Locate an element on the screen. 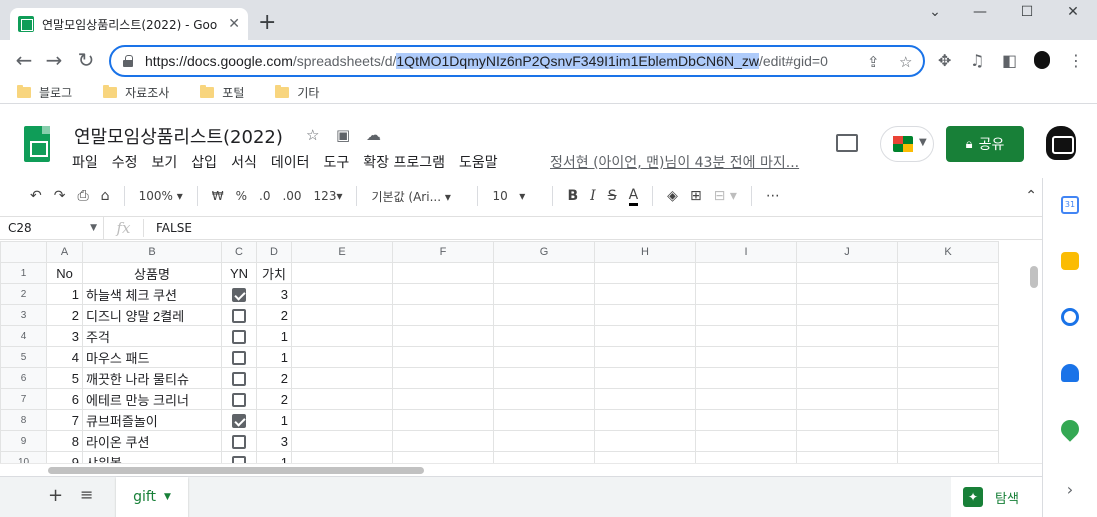  browser-tab: 연말모임상품리스트(2022) - Goo ✕ is located at coordinates (129, 24).